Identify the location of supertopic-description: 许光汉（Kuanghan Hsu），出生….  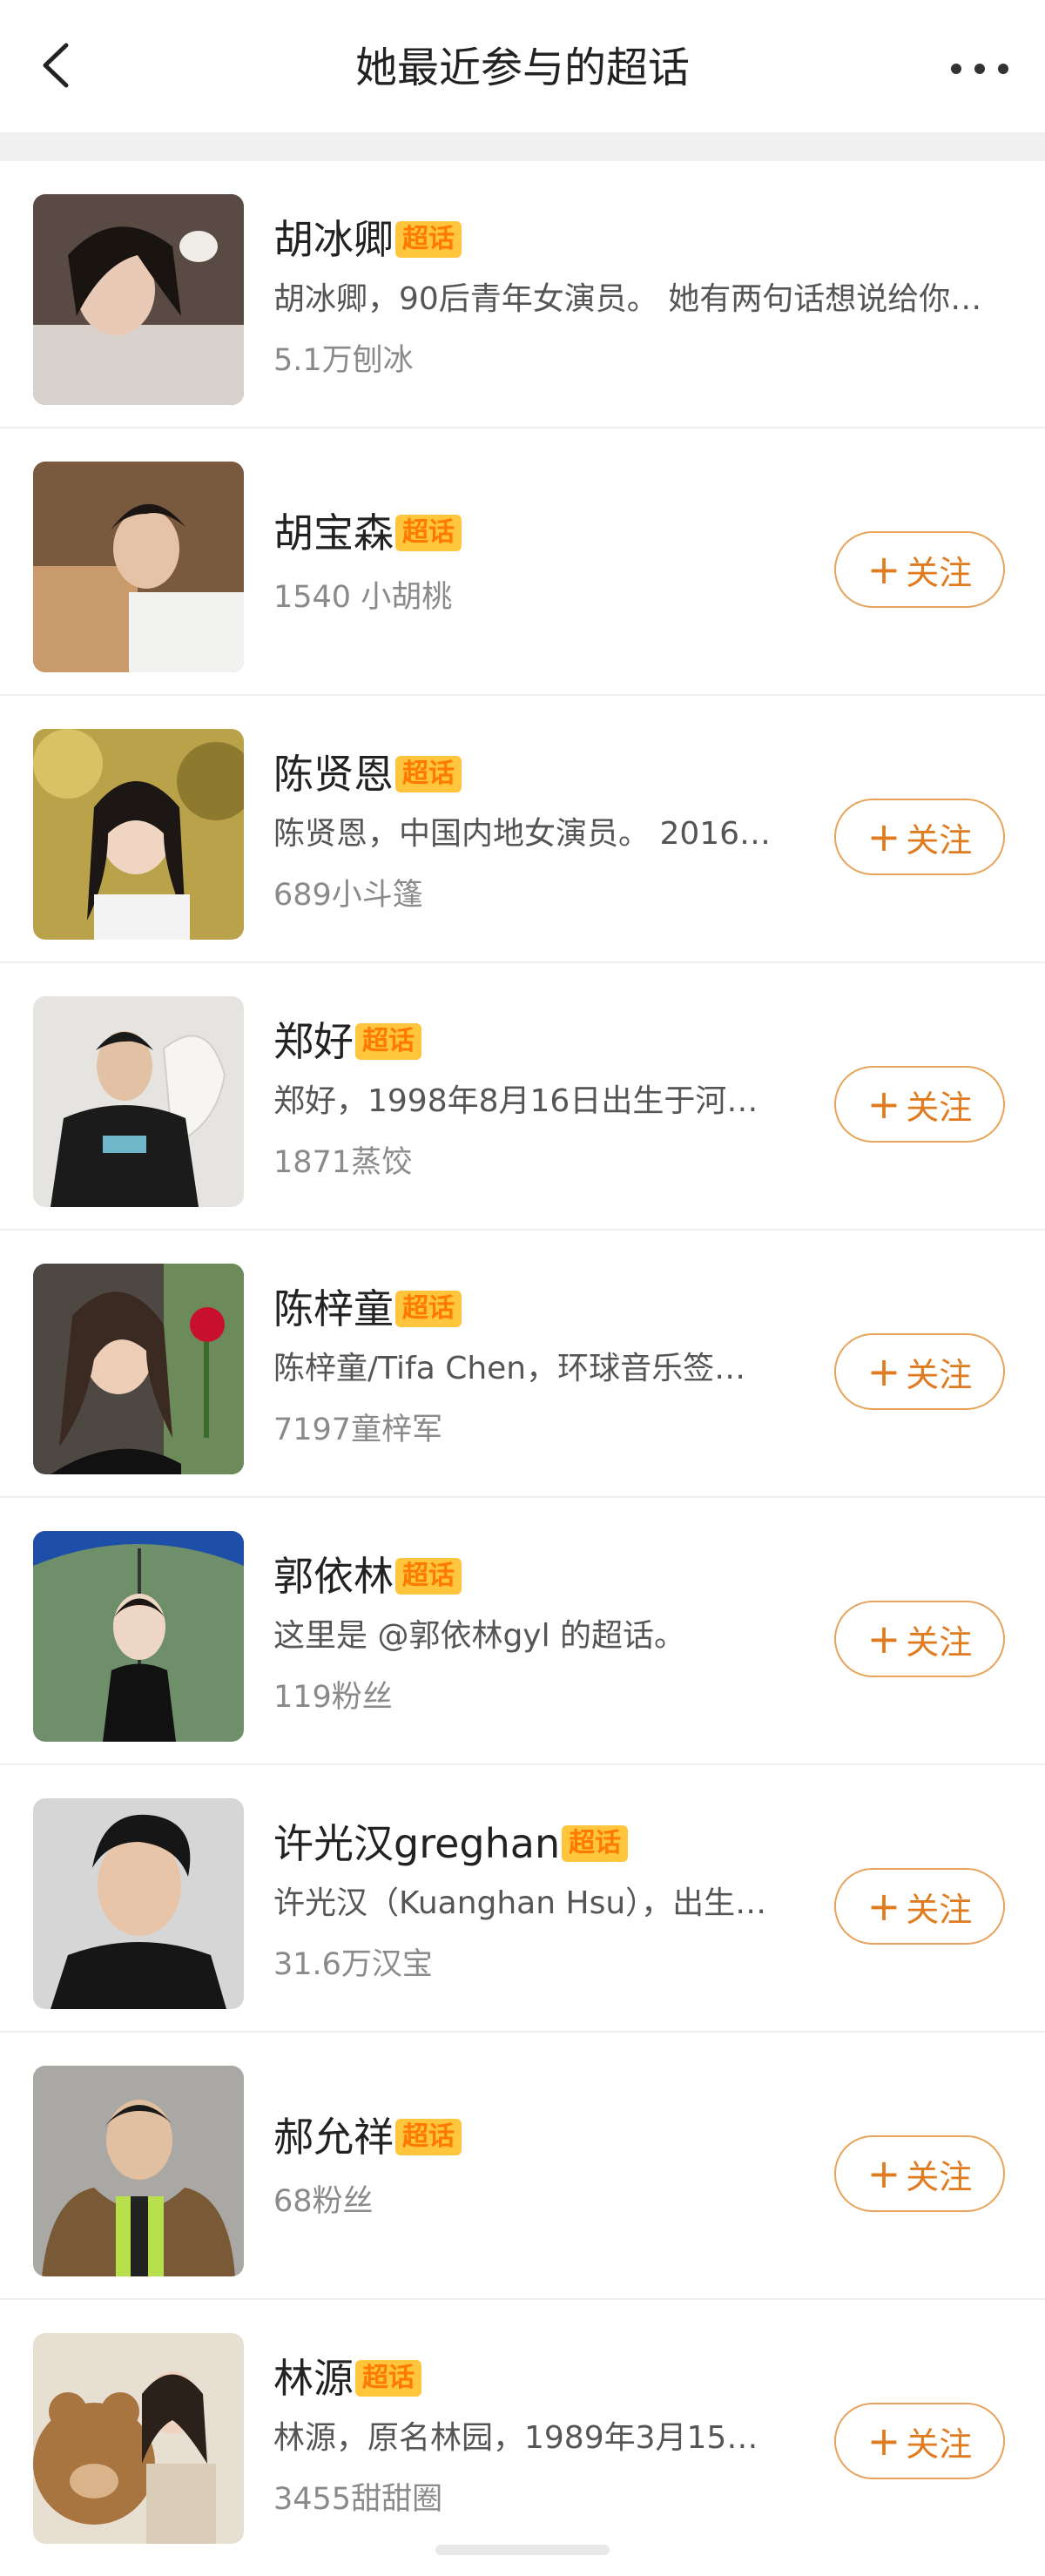
(520, 1903).